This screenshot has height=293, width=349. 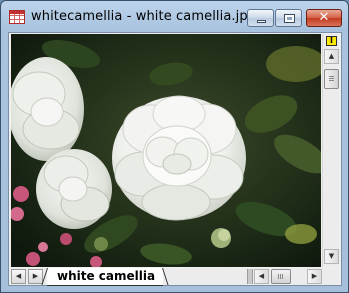 What do you see at coordinates (74, 189) in the screenshot?
I see `middle-camellia` at bounding box center [74, 189].